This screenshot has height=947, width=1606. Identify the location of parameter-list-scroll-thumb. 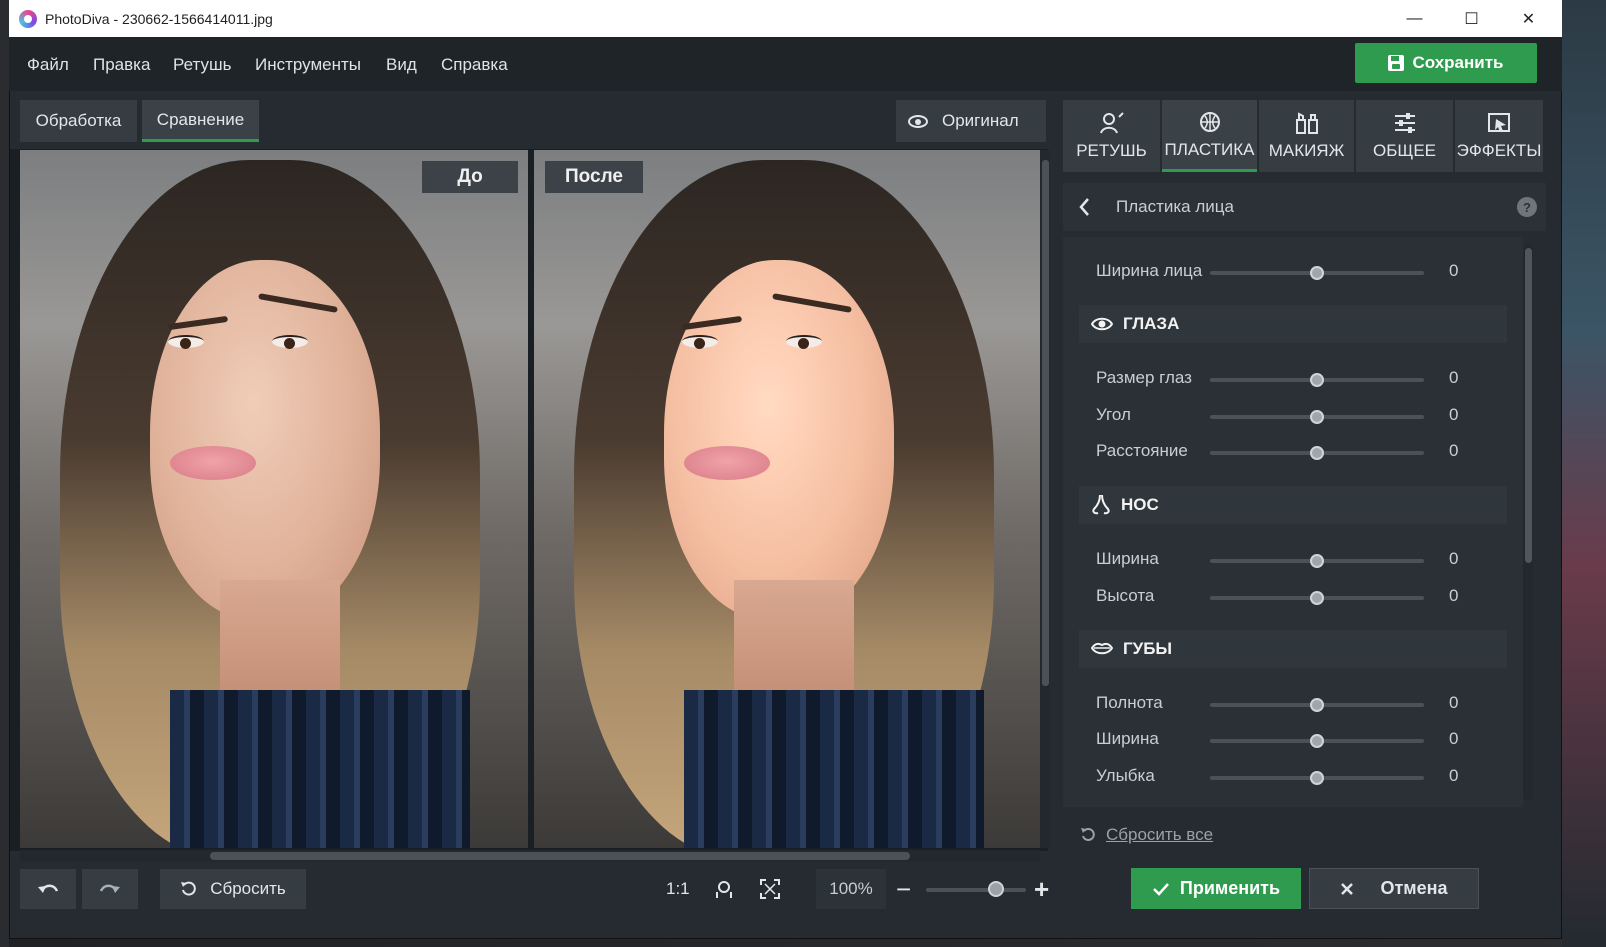
(1528, 405).